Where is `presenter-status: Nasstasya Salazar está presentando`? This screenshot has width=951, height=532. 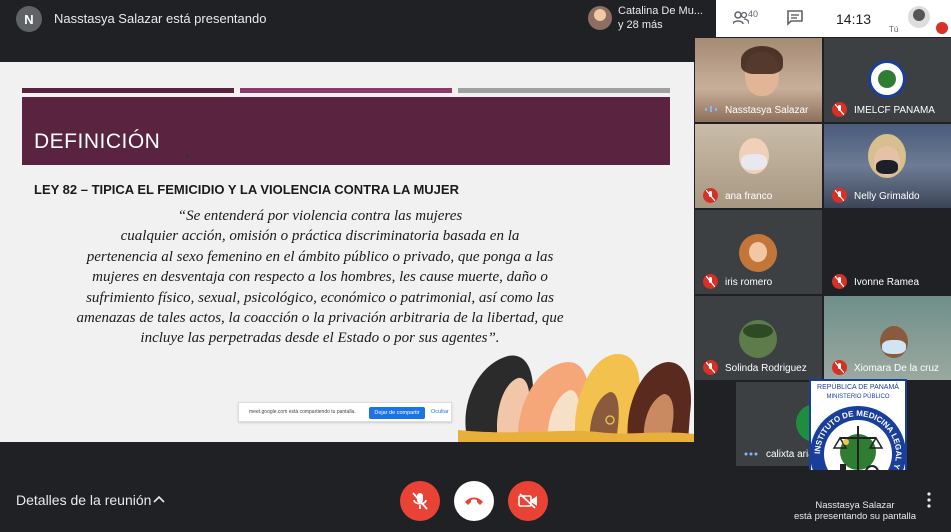
presenter-status: Nasstasya Salazar está presentando is located at coordinates (160, 18).